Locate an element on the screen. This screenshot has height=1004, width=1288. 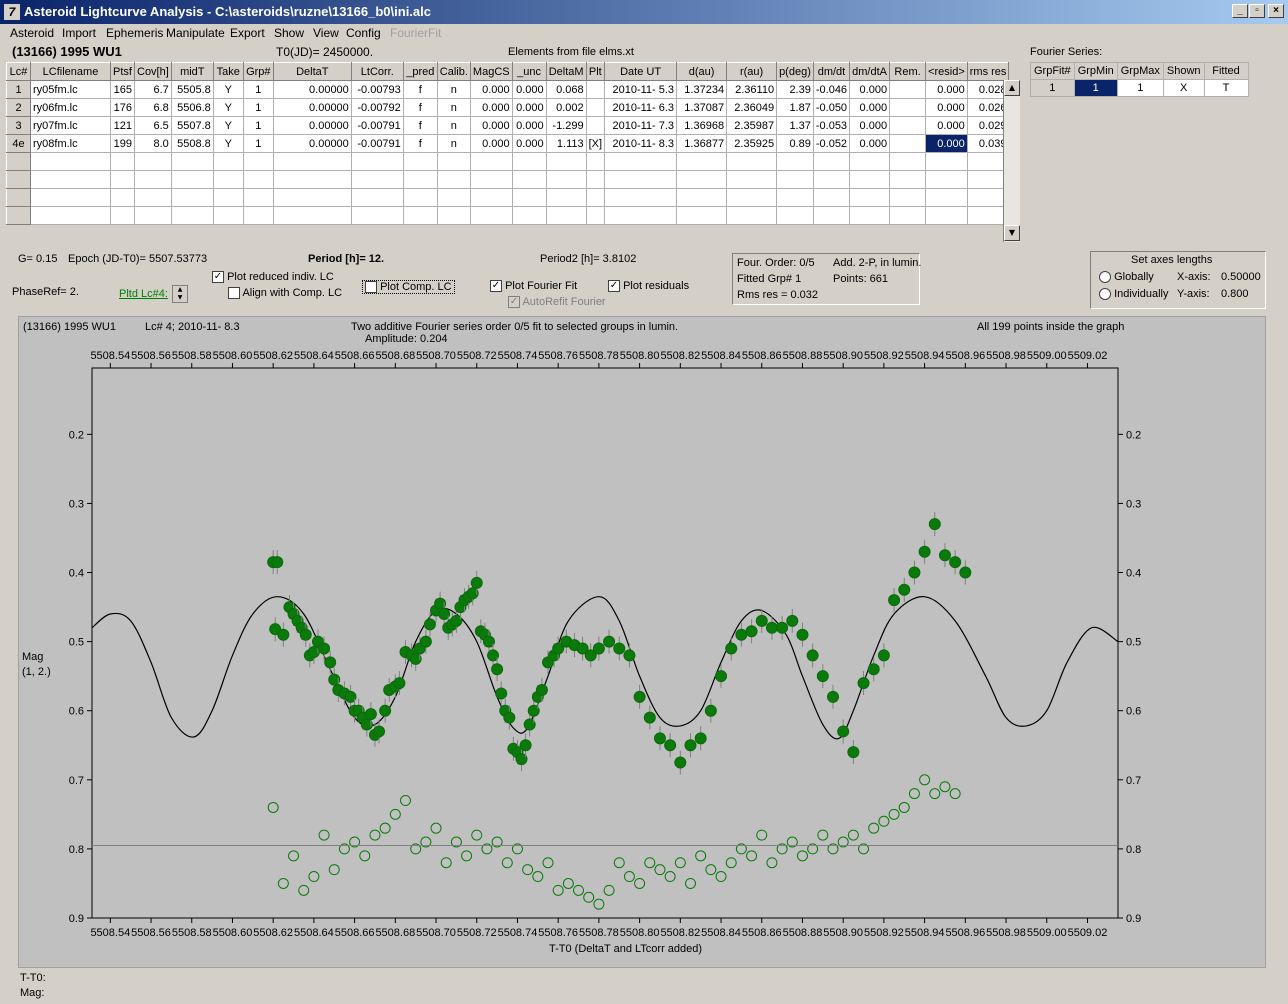
table-cell: -0.00793 is located at coordinates (377, 89).